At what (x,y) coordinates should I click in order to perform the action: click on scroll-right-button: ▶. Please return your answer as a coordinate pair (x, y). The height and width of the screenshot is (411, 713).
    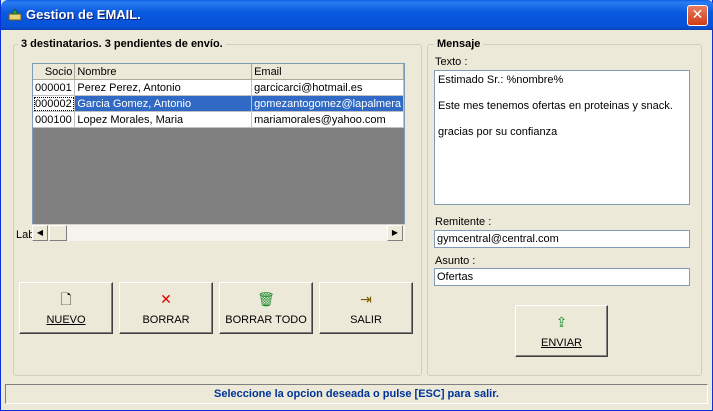
    Looking at the image, I should click on (395, 233).